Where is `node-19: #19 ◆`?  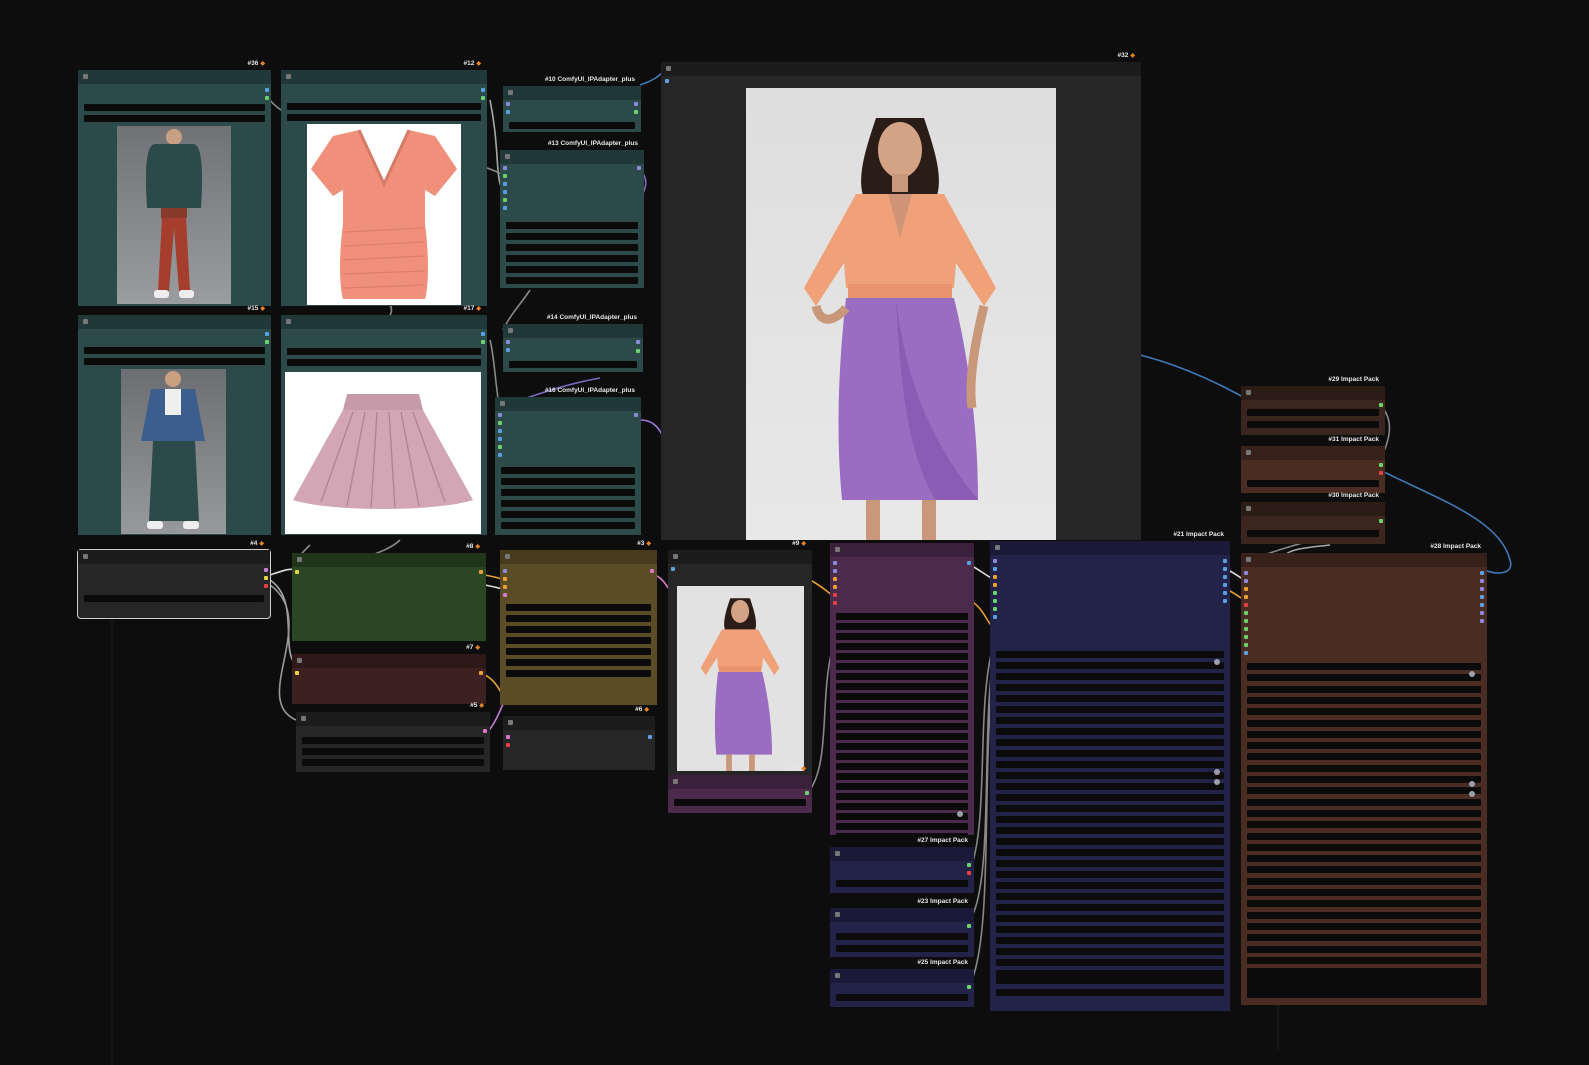
node-19: #19 ◆ is located at coordinates (740, 789).